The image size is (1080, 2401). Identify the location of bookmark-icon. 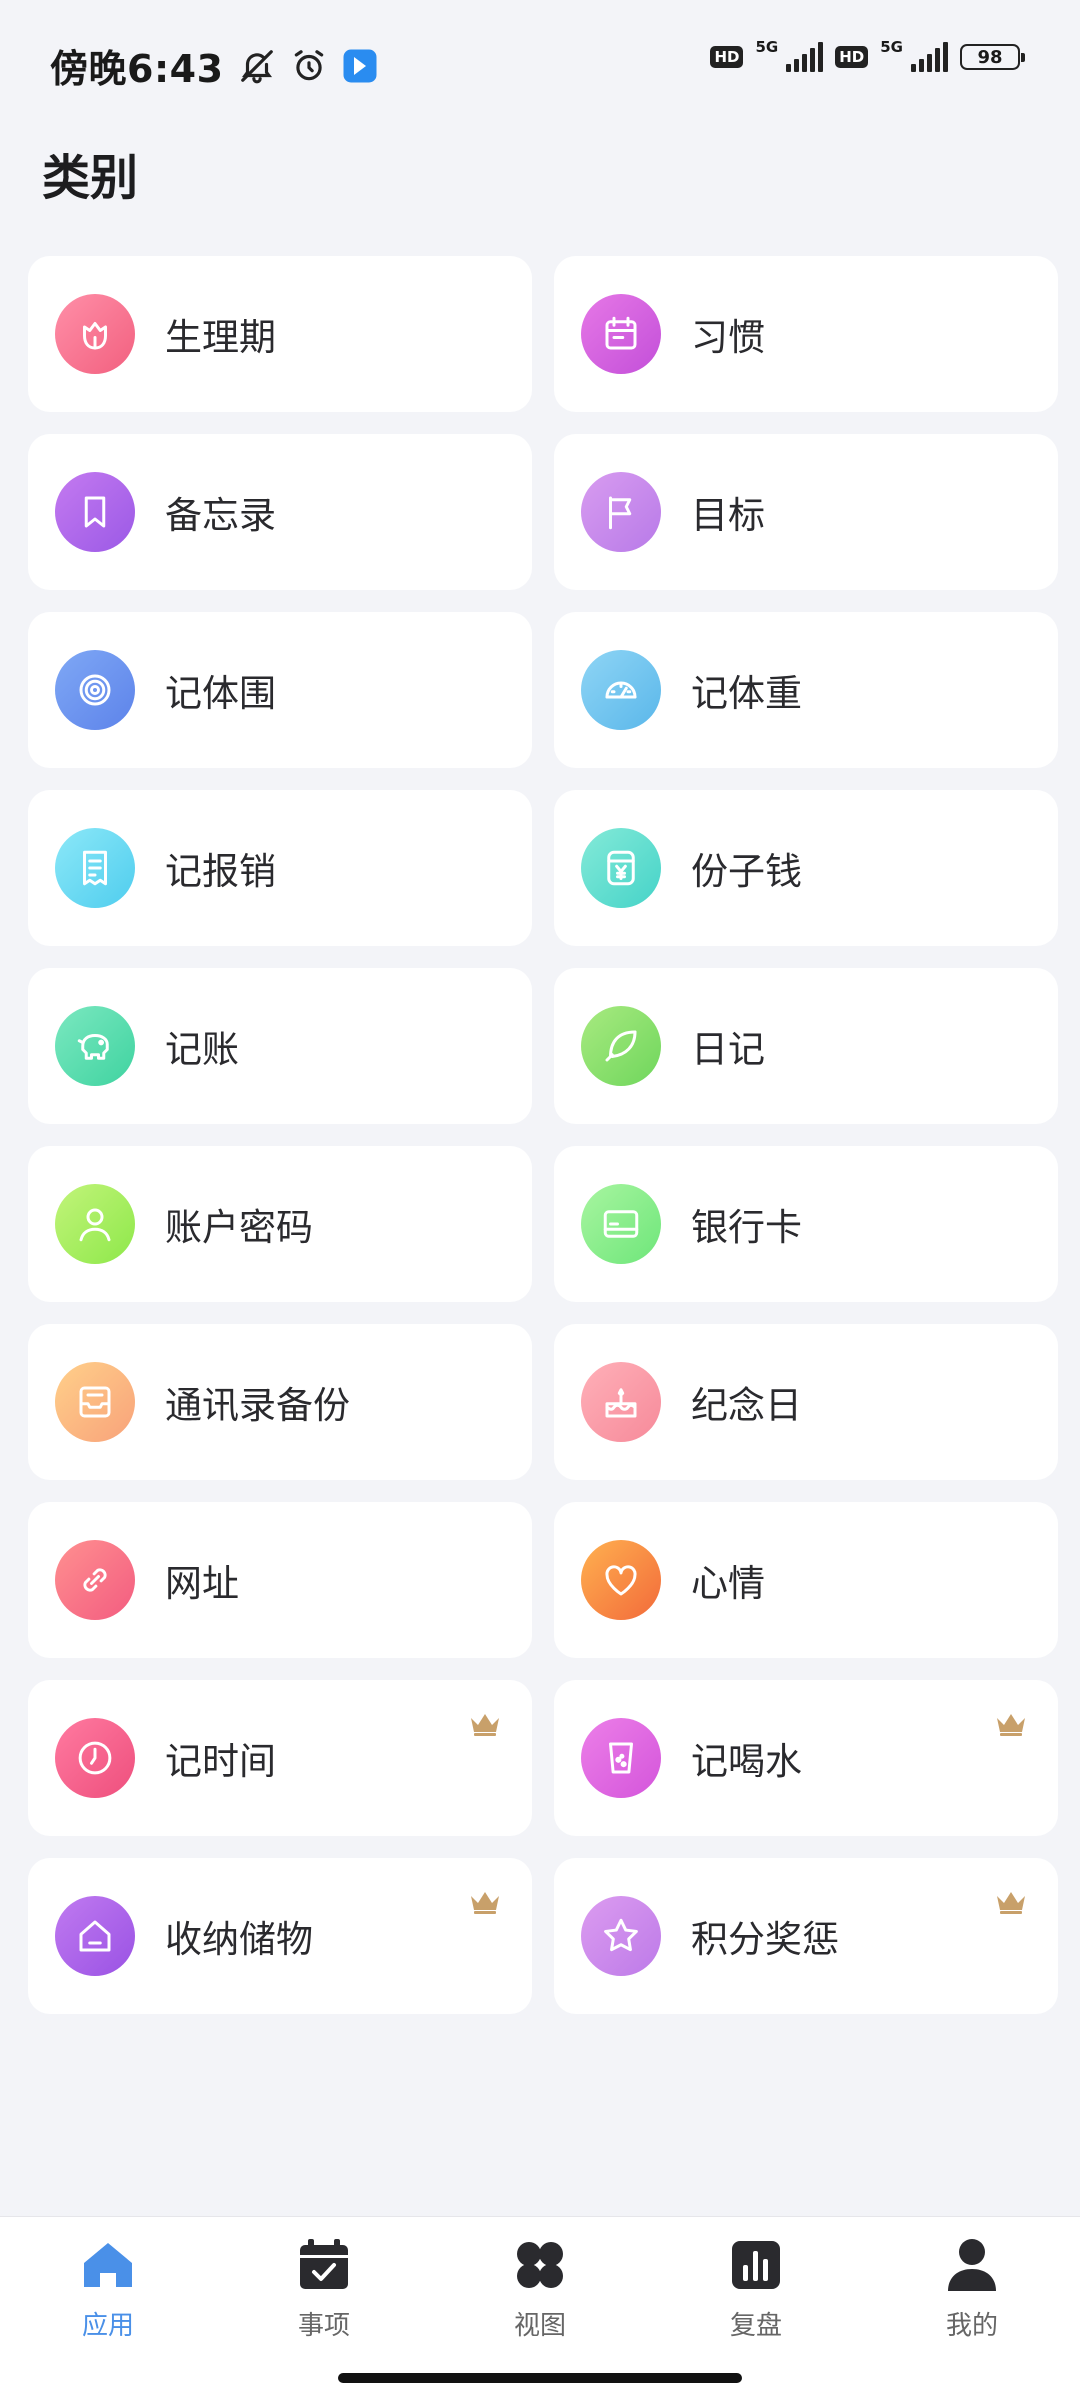
(95, 512).